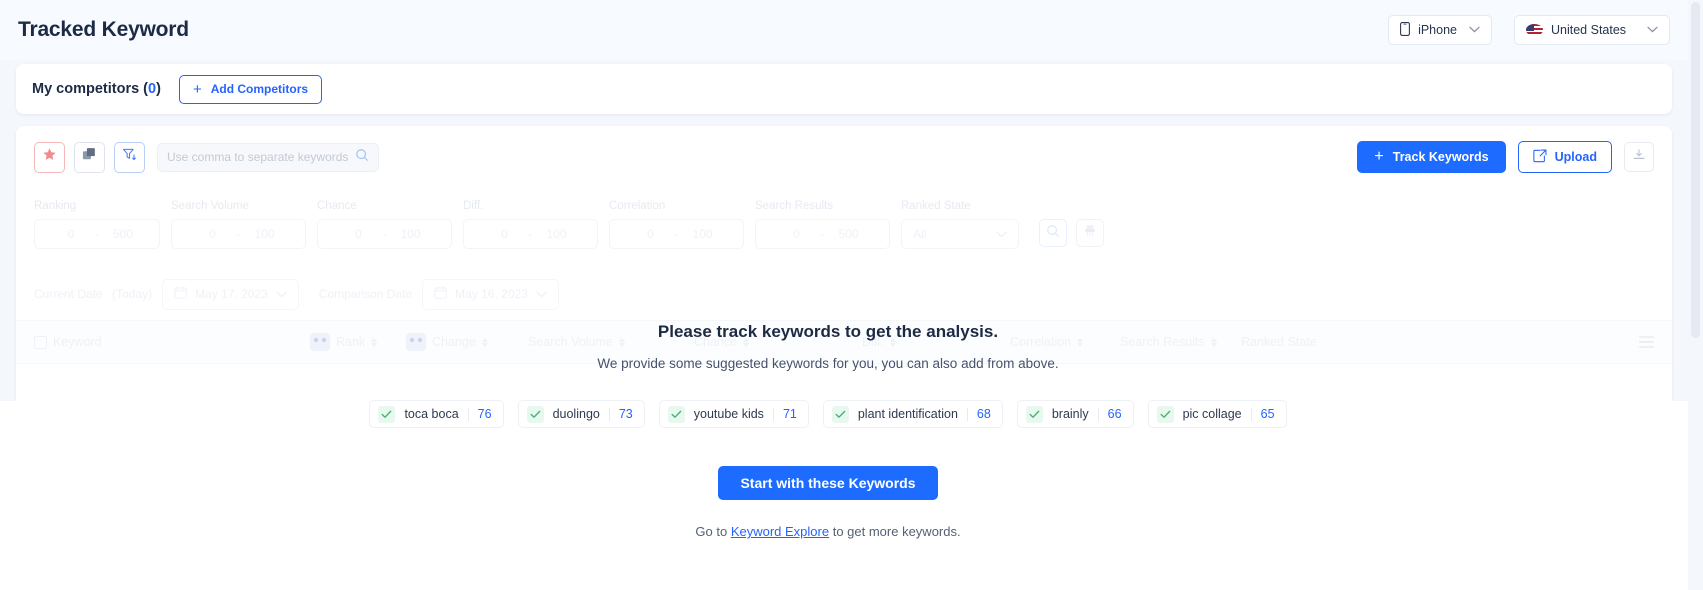 This screenshot has height=590, width=1703. What do you see at coordinates (132, 294) in the screenshot?
I see `current-date-today: (Today)` at bounding box center [132, 294].